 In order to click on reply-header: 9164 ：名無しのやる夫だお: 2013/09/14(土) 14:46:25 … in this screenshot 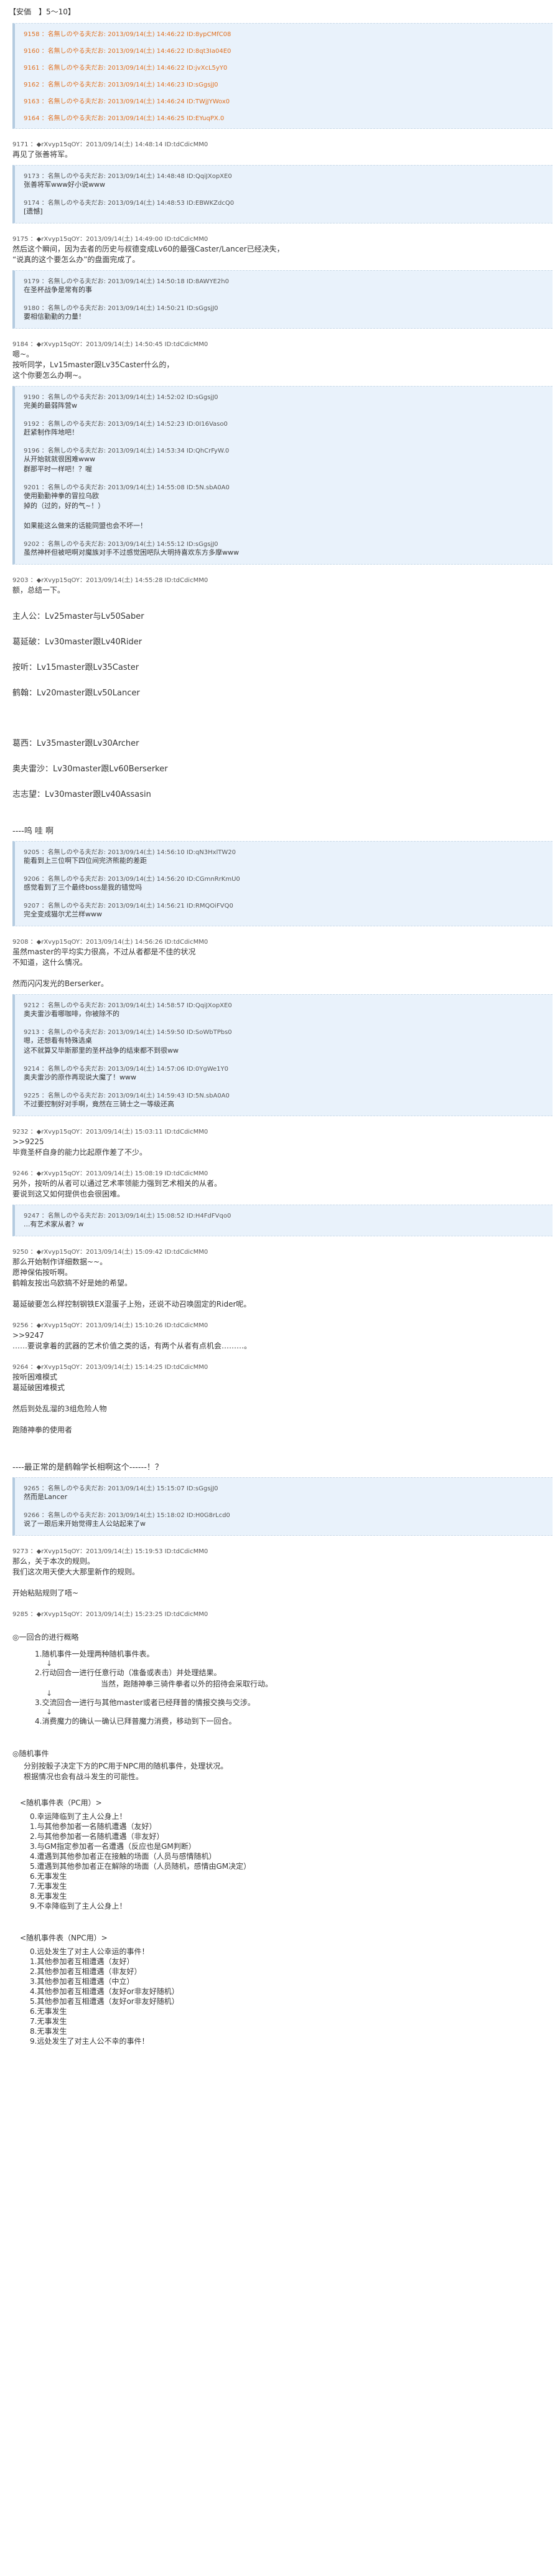, I will do `click(124, 118)`.